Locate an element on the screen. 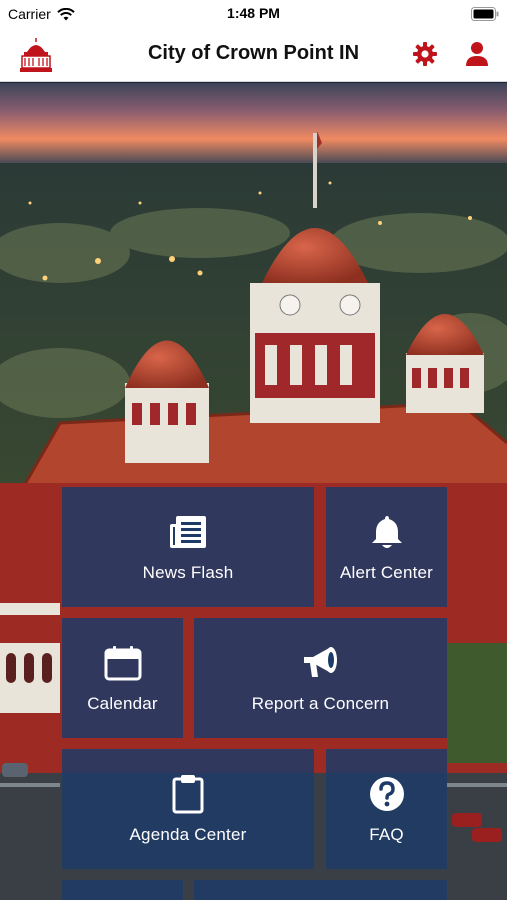 This screenshot has width=507, height=900. app-header: City of Crown Point IN is located at coordinates (253, 55).